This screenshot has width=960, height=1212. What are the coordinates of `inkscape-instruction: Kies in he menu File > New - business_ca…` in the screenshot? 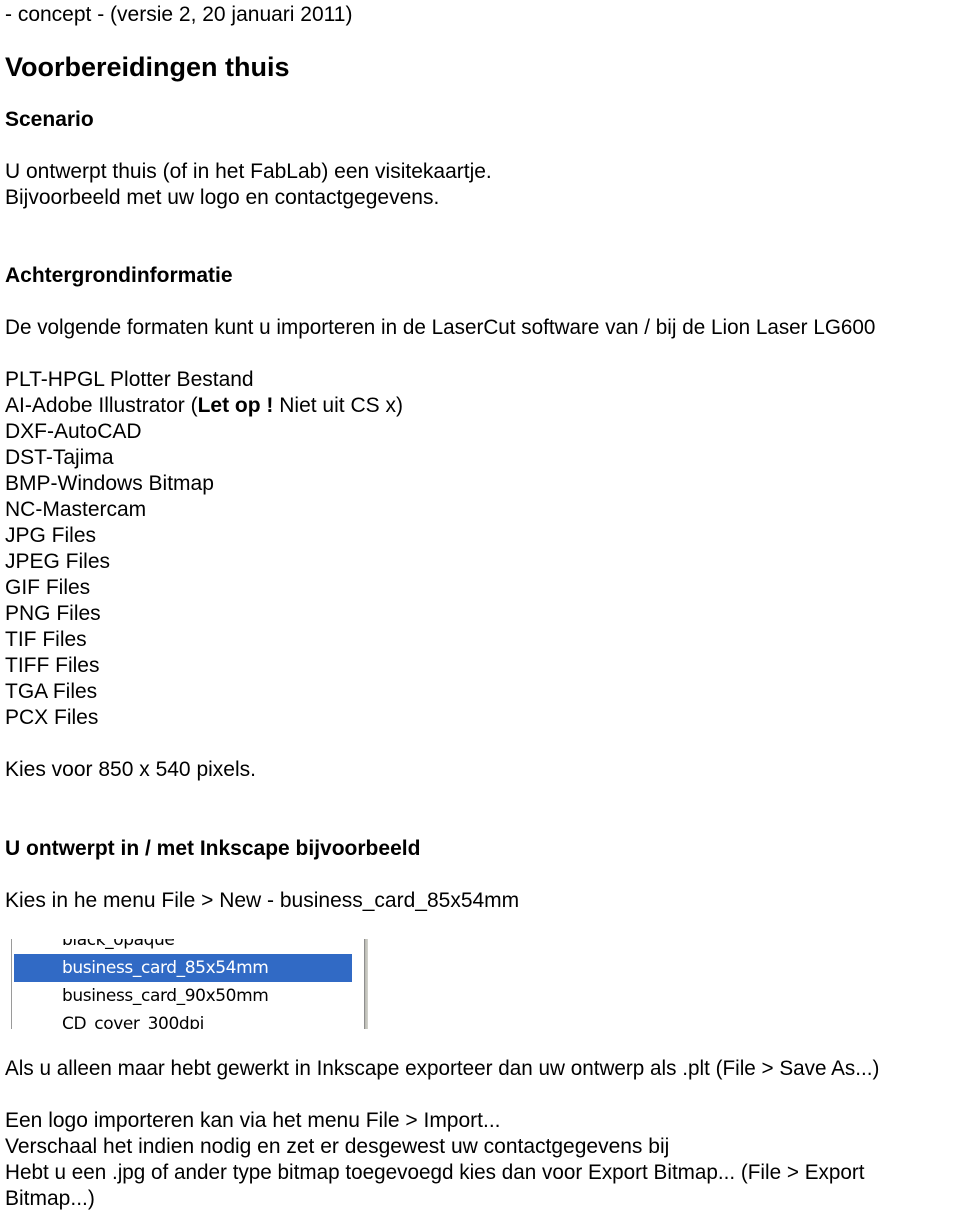 It's located at (262, 900).